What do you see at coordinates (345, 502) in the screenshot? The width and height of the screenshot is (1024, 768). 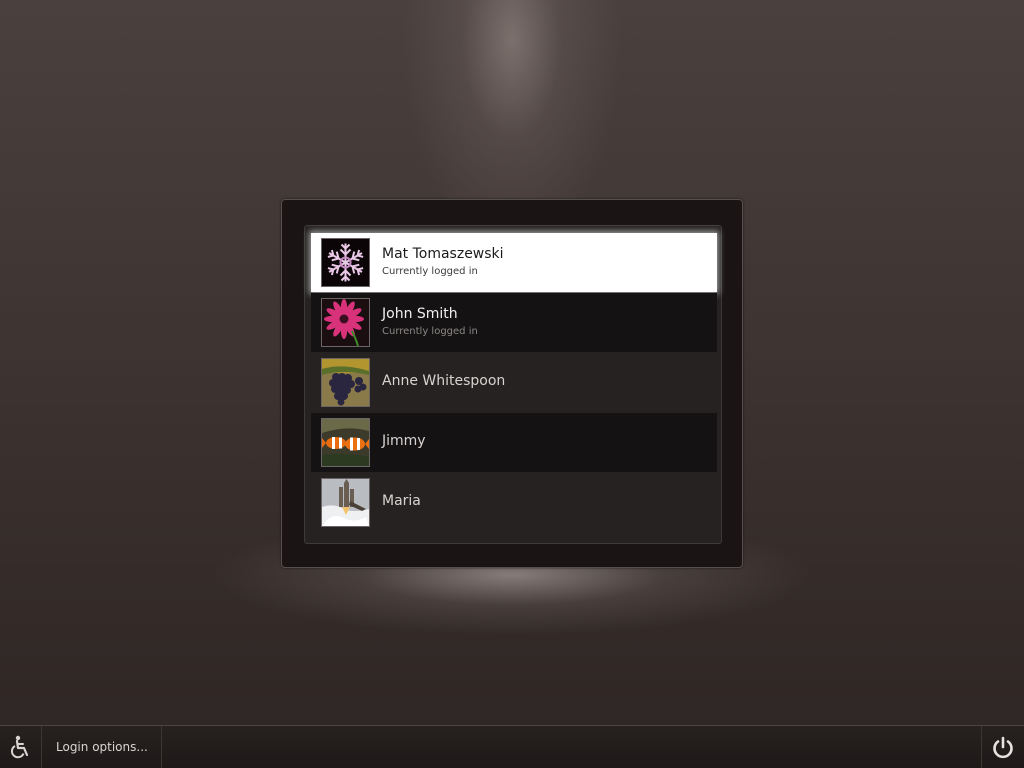 I see `shuttle-avatar` at bounding box center [345, 502].